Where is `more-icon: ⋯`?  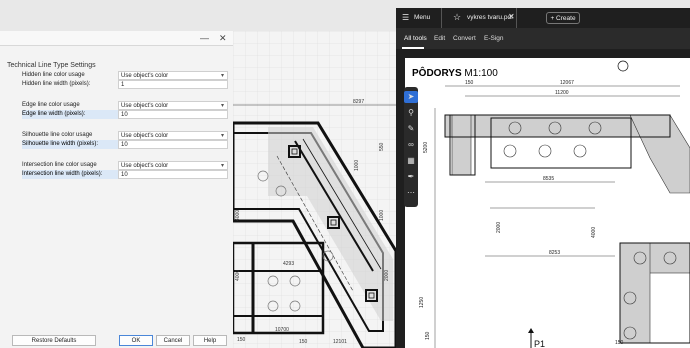 more-icon: ⋯ is located at coordinates (411, 193).